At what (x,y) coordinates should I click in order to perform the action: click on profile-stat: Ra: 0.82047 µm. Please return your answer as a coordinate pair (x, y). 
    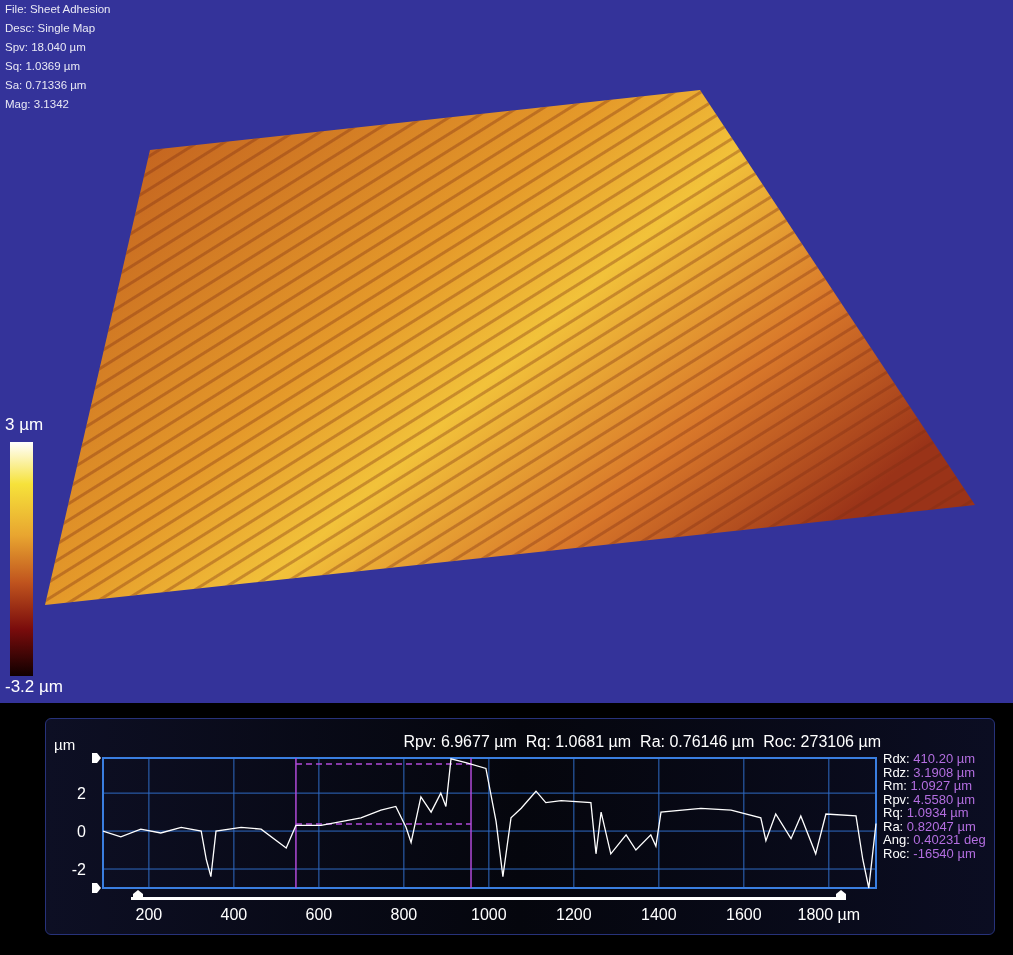
    Looking at the image, I should click on (930, 826).